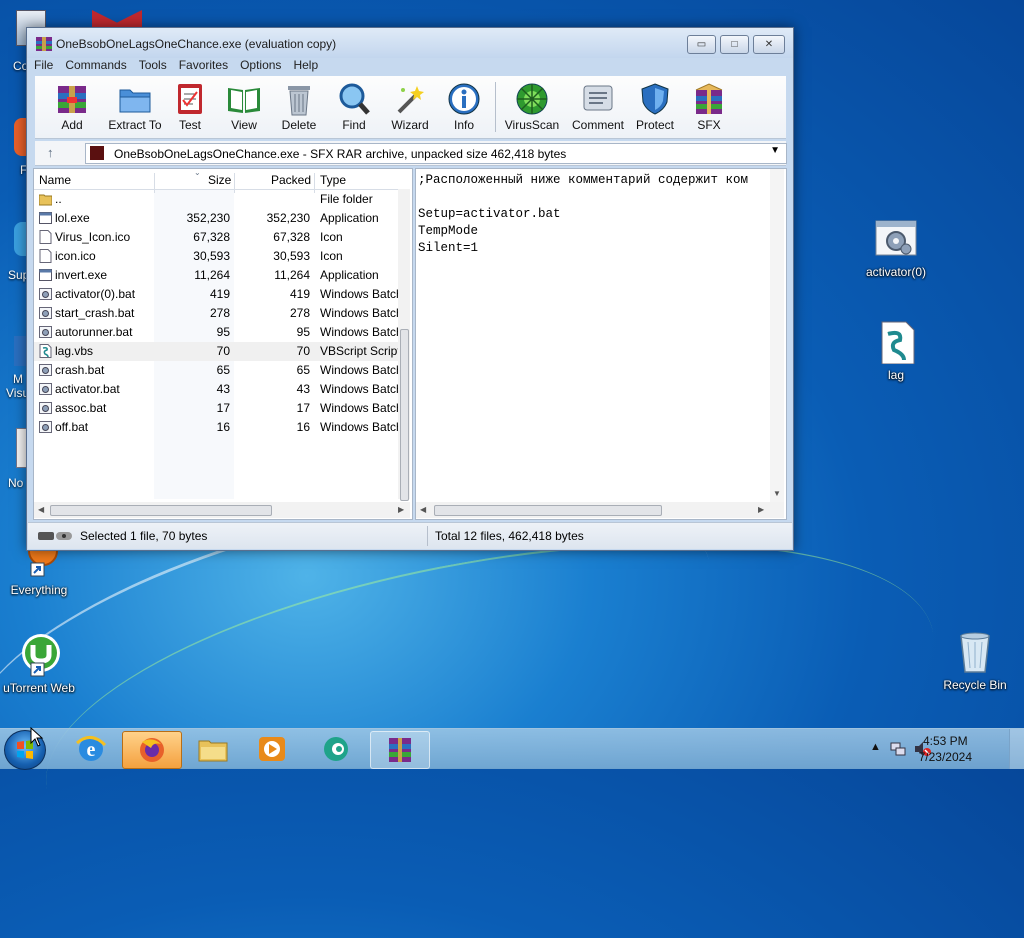 Image resolution: width=1024 pixels, height=938 pixels. I want to click on firefox-icon, so click(152, 750).